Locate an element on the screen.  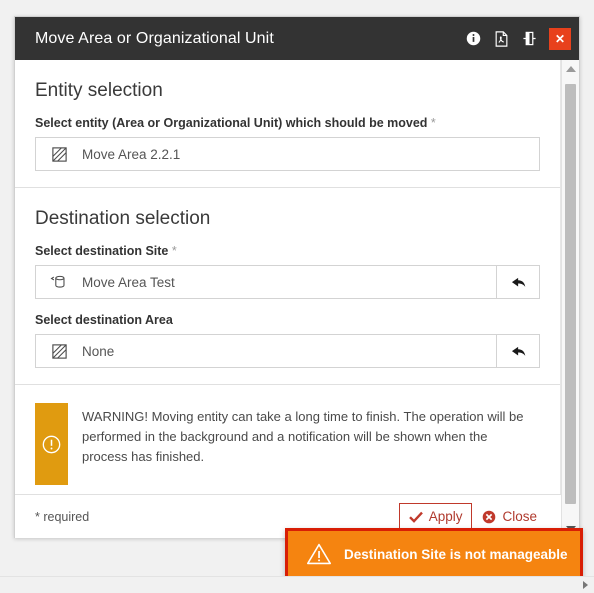
destination-area-picker-row: None is located at coordinates (287, 351).